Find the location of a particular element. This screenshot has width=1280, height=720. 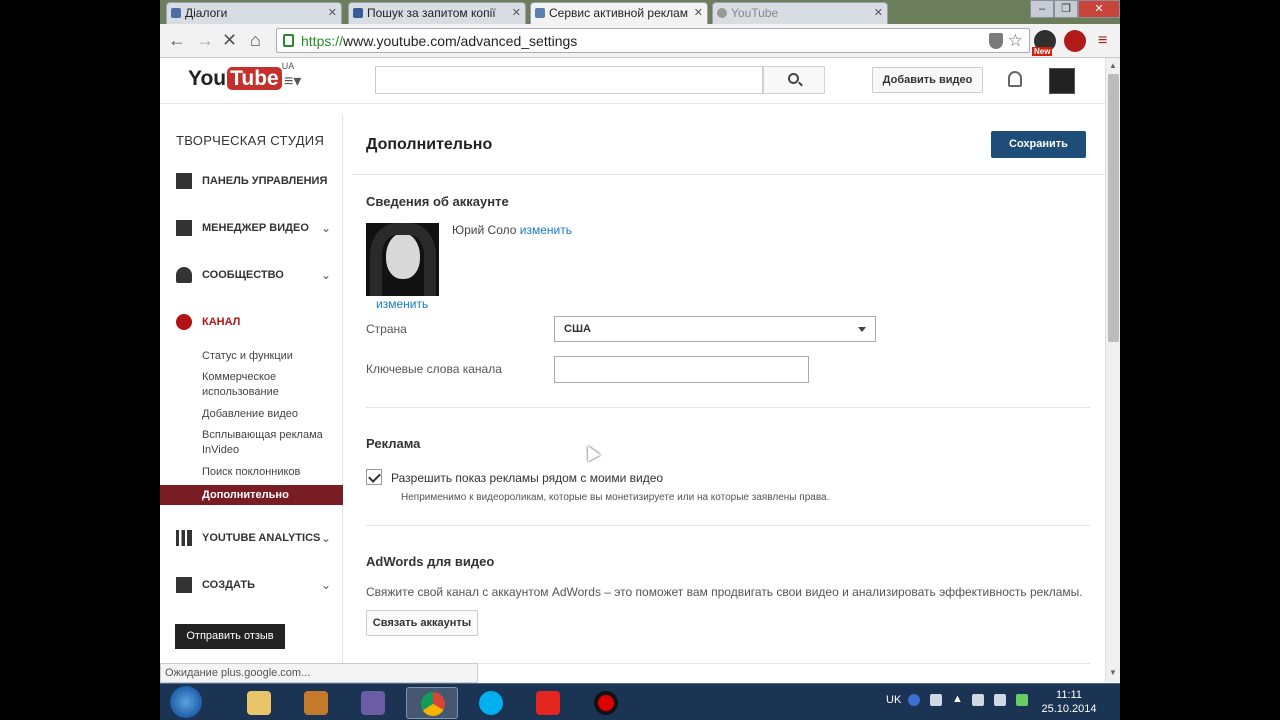

allow-ads-checkbox is located at coordinates (374, 477).